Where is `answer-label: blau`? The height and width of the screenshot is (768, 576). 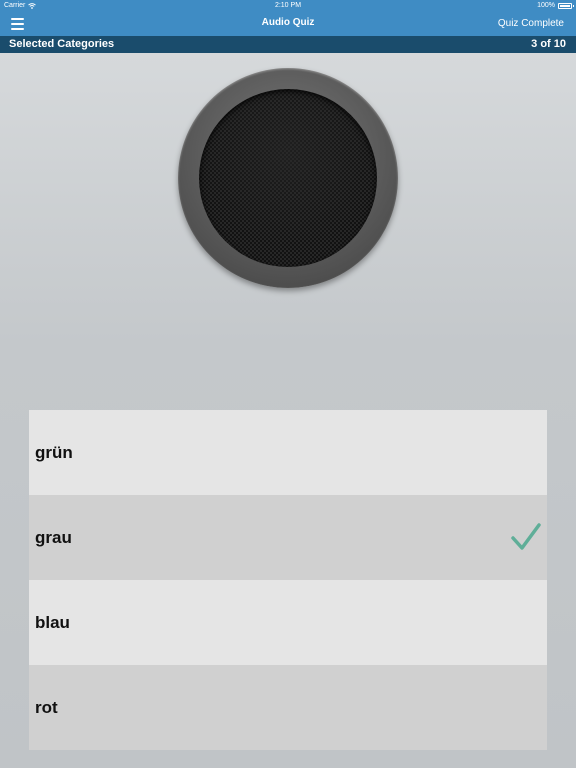 answer-label: blau is located at coordinates (52, 622).